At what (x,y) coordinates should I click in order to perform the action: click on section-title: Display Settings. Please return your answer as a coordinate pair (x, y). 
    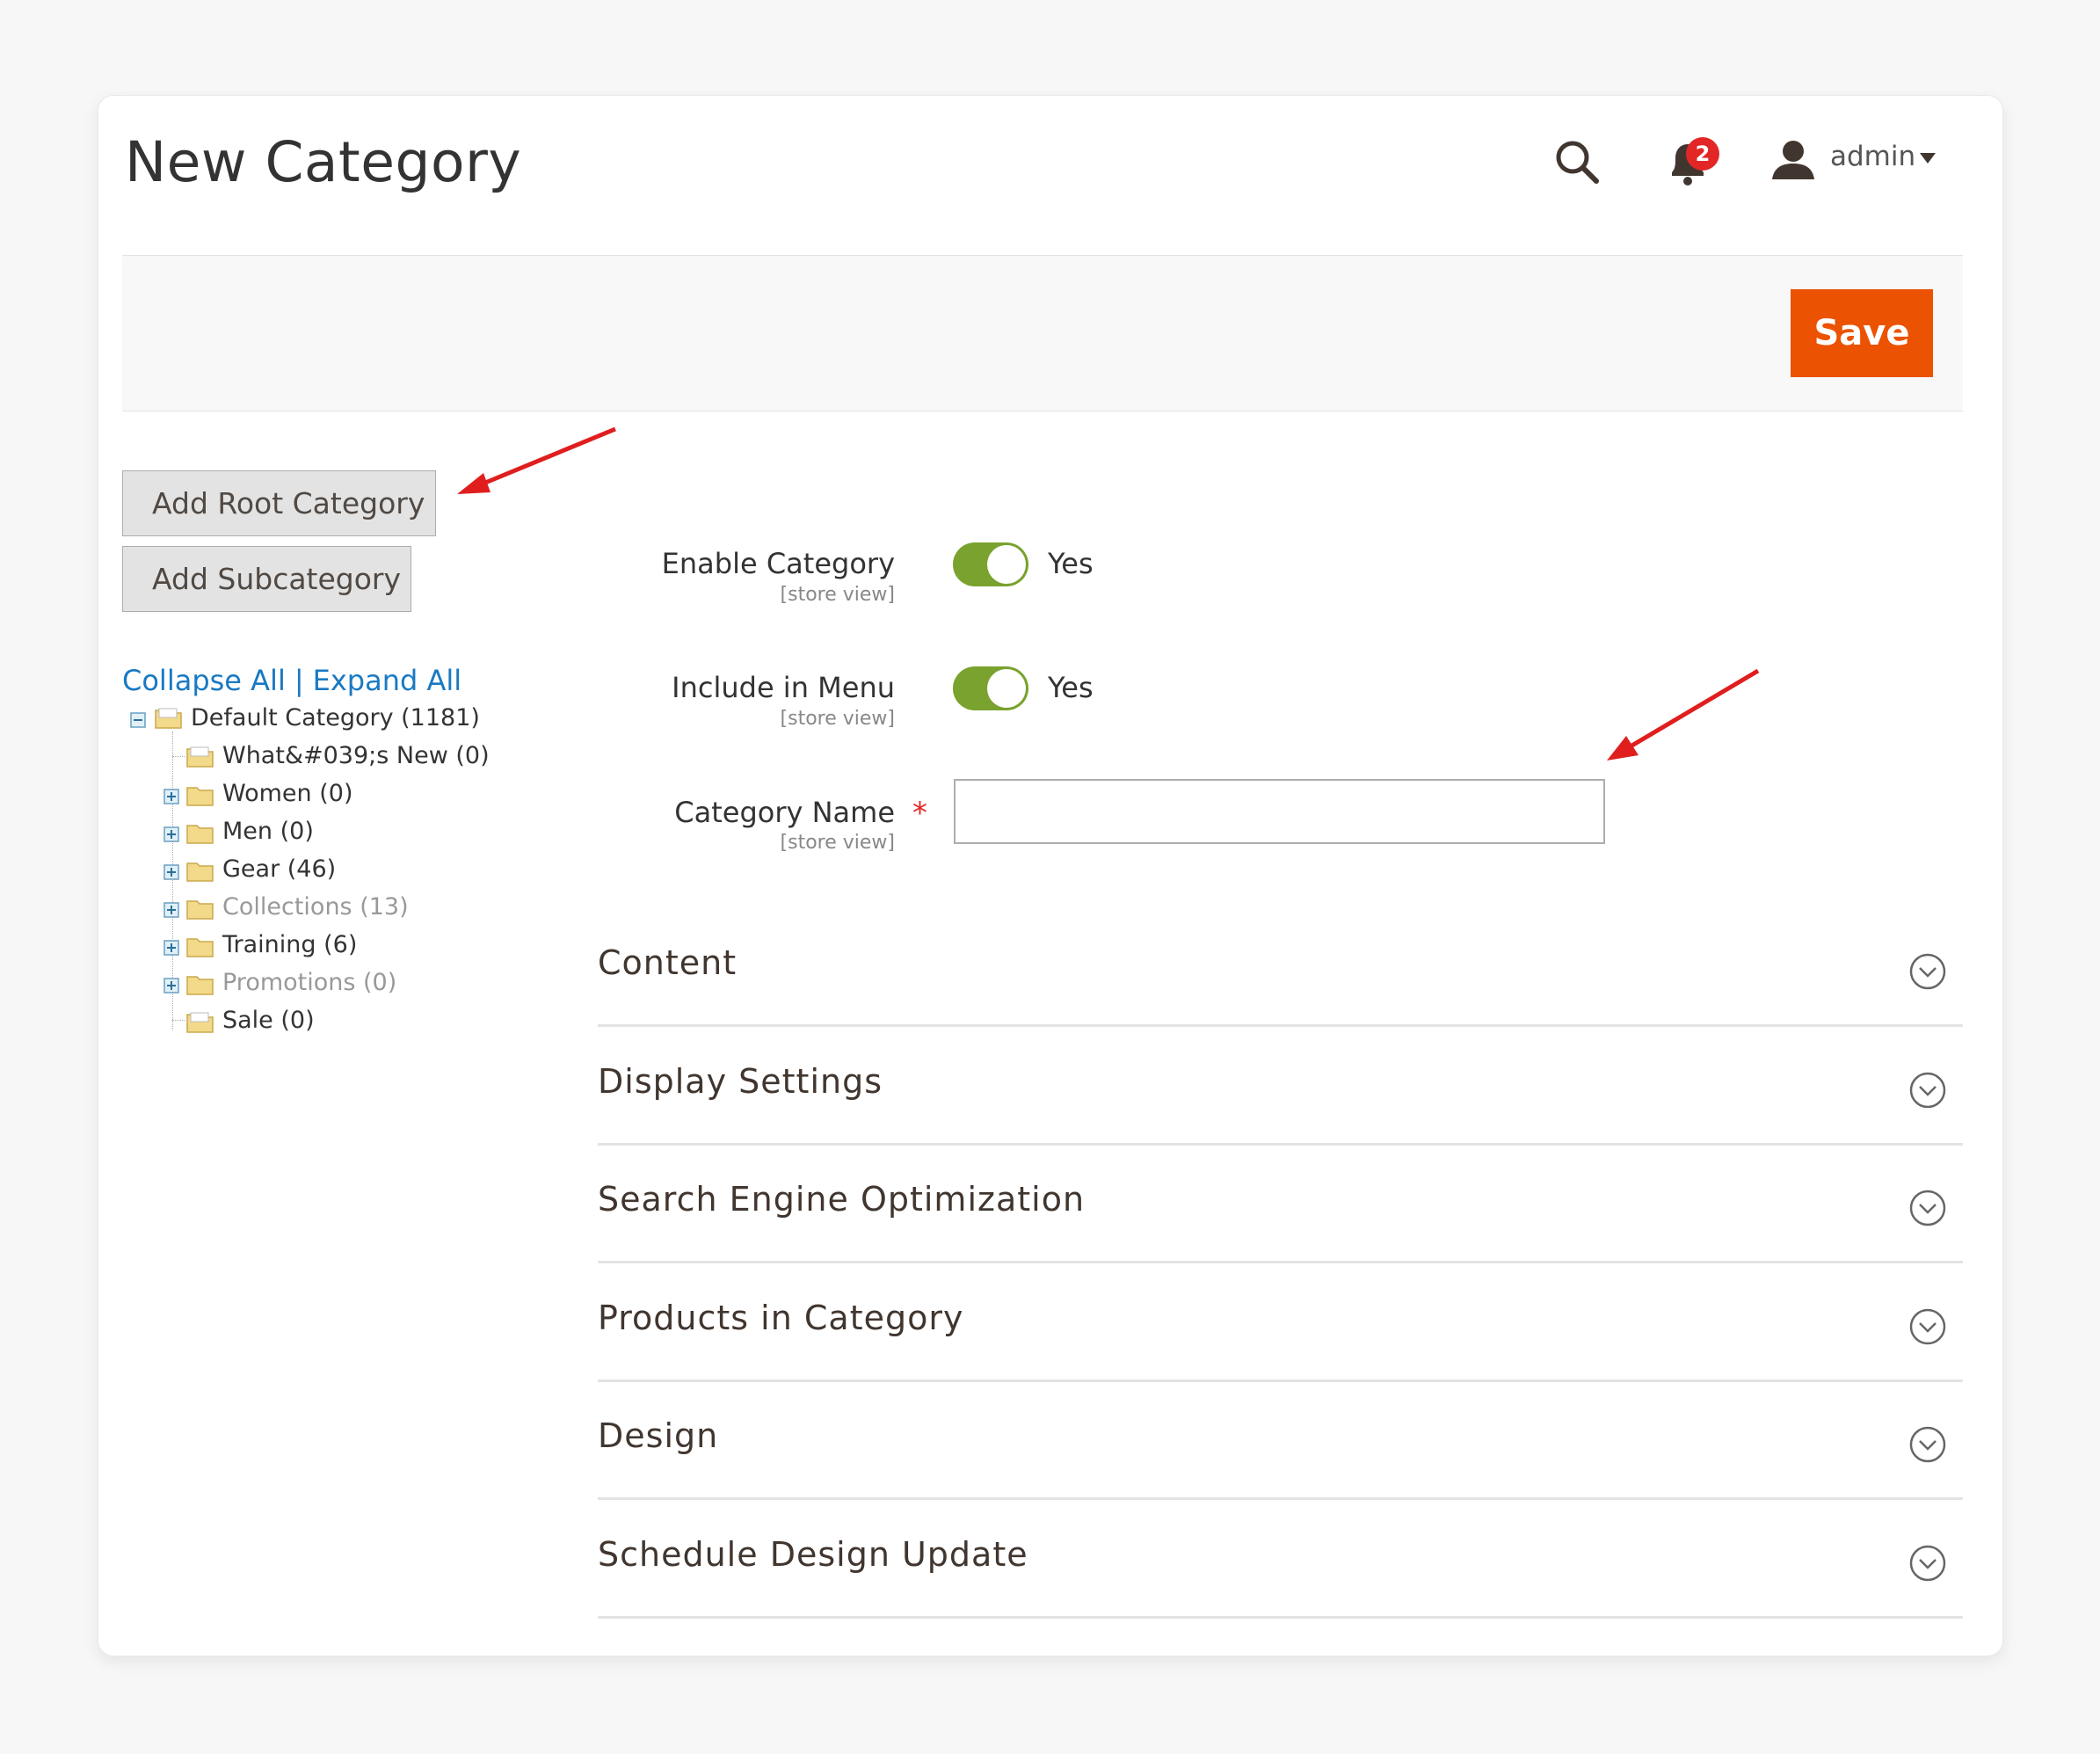
    Looking at the image, I should click on (740, 1081).